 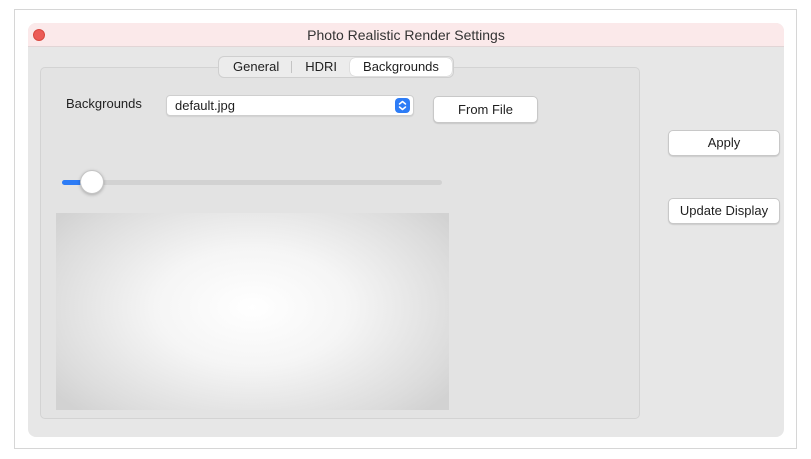 What do you see at coordinates (321, 67) in the screenshot?
I see `tab-hdri: HDRI` at bounding box center [321, 67].